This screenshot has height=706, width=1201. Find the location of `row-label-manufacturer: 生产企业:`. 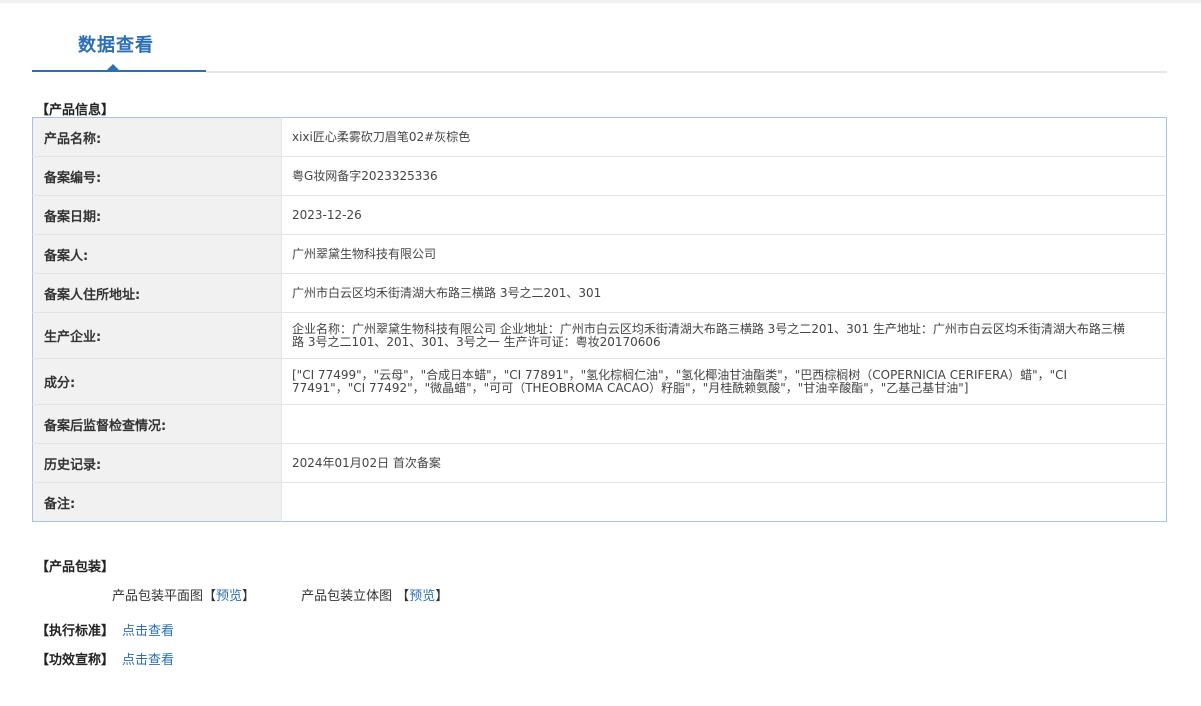

row-label-manufacturer: 生产企业: is located at coordinates (157, 335).